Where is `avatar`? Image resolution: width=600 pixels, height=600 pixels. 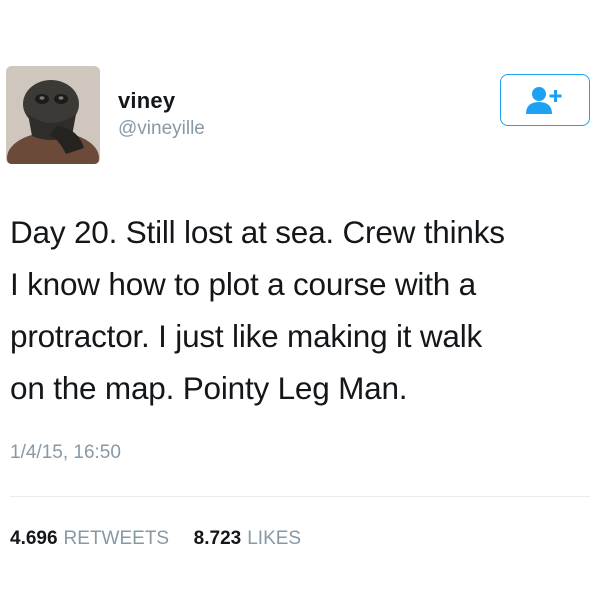 avatar is located at coordinates (53, 115).